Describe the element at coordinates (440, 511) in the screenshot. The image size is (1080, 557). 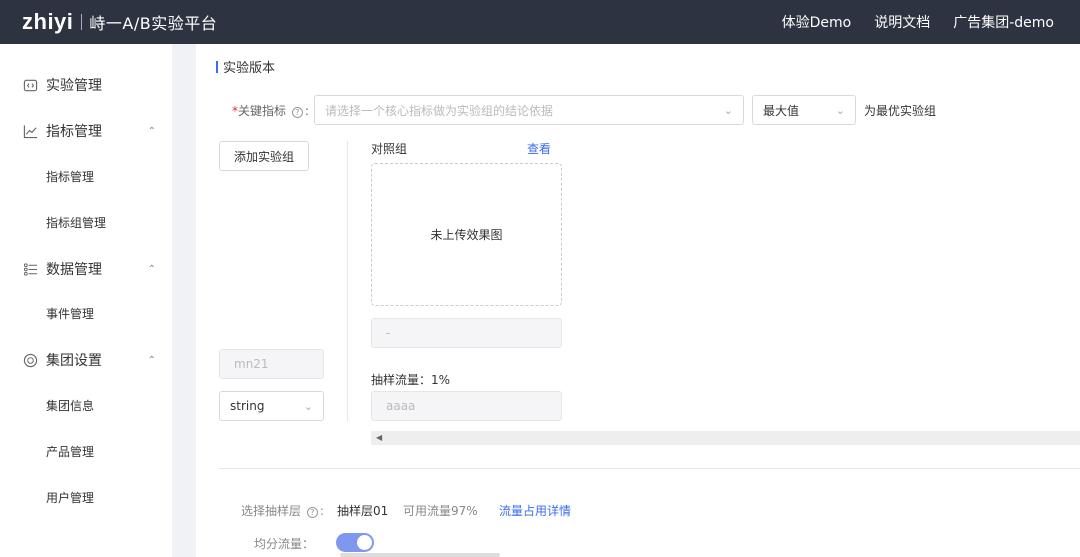
I see `available-traffic: 可用流量97%` at that location.